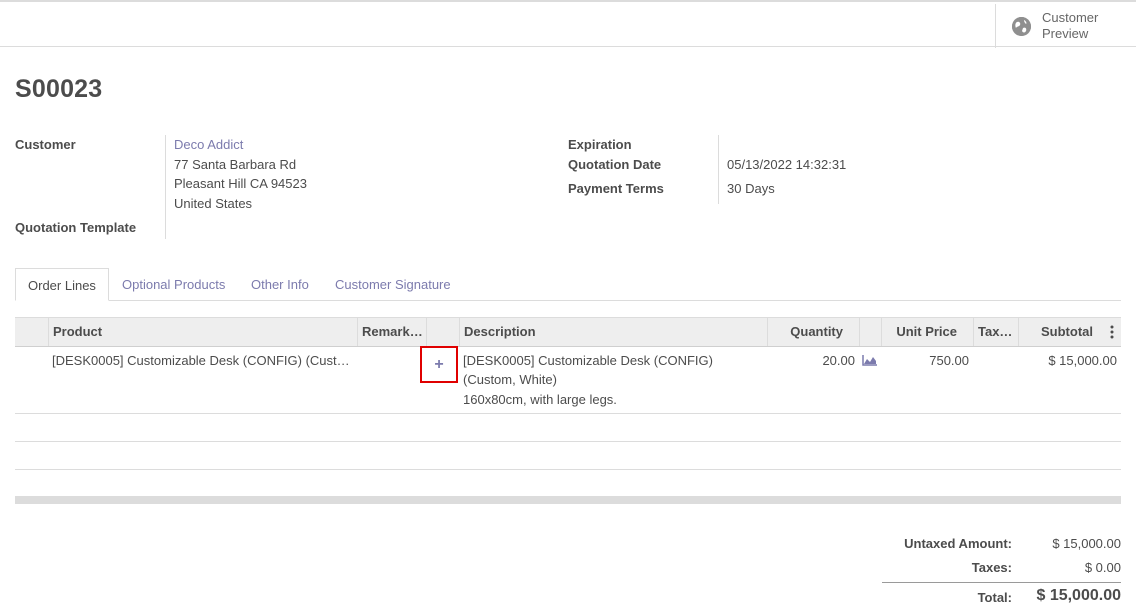 This screenshot has height=615, width=1136. Describe the element at coordinates (600, 144) in the screenshot. I see `expiration-label: Expiration` at that location.